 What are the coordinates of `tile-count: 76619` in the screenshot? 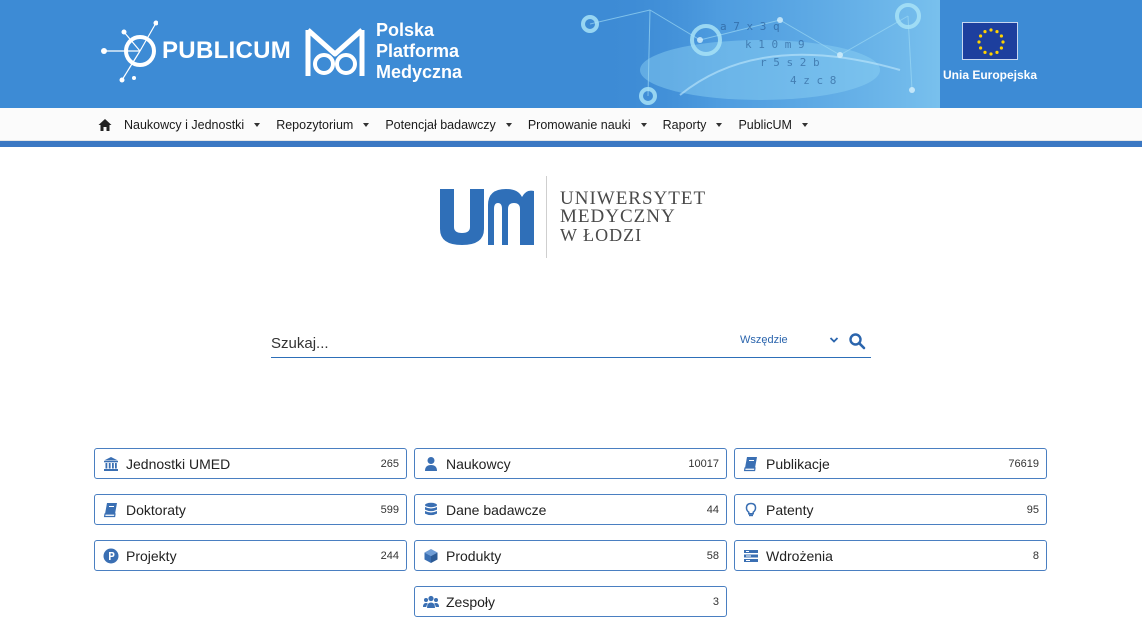 It's located at (1023, 463).